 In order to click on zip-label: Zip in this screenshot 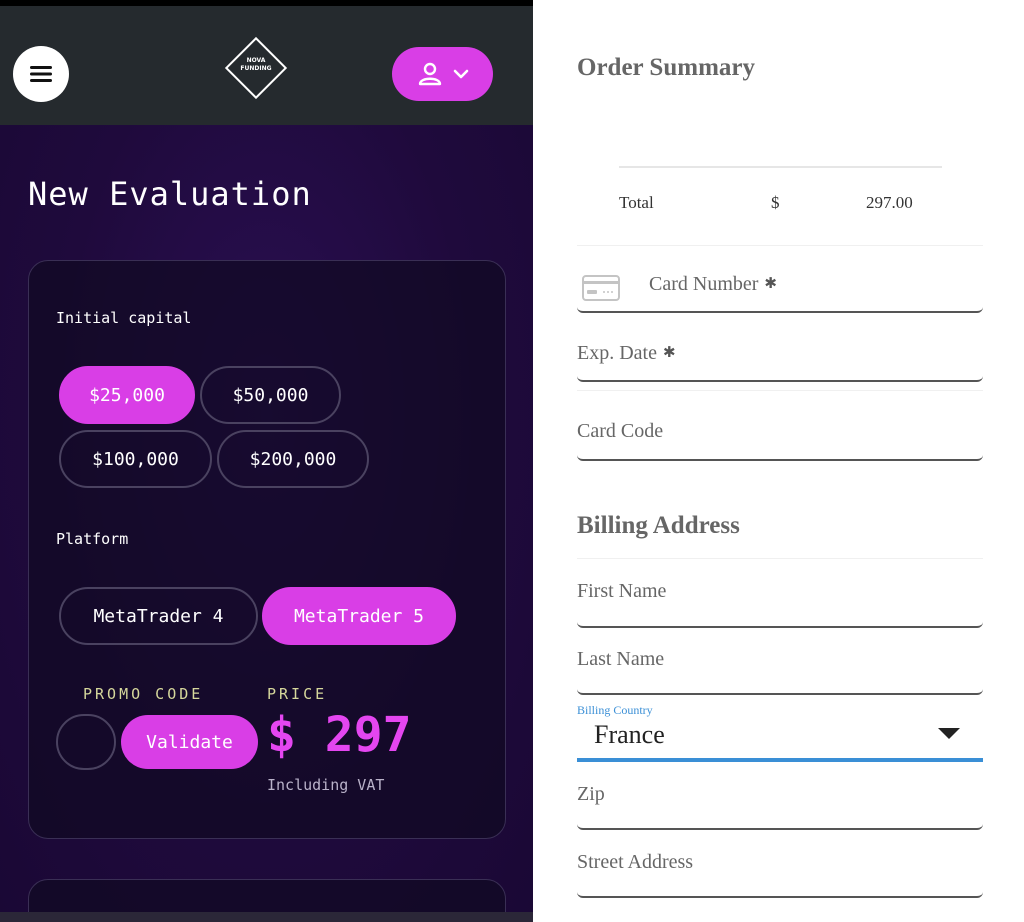, I will do `click(591, 794)`.